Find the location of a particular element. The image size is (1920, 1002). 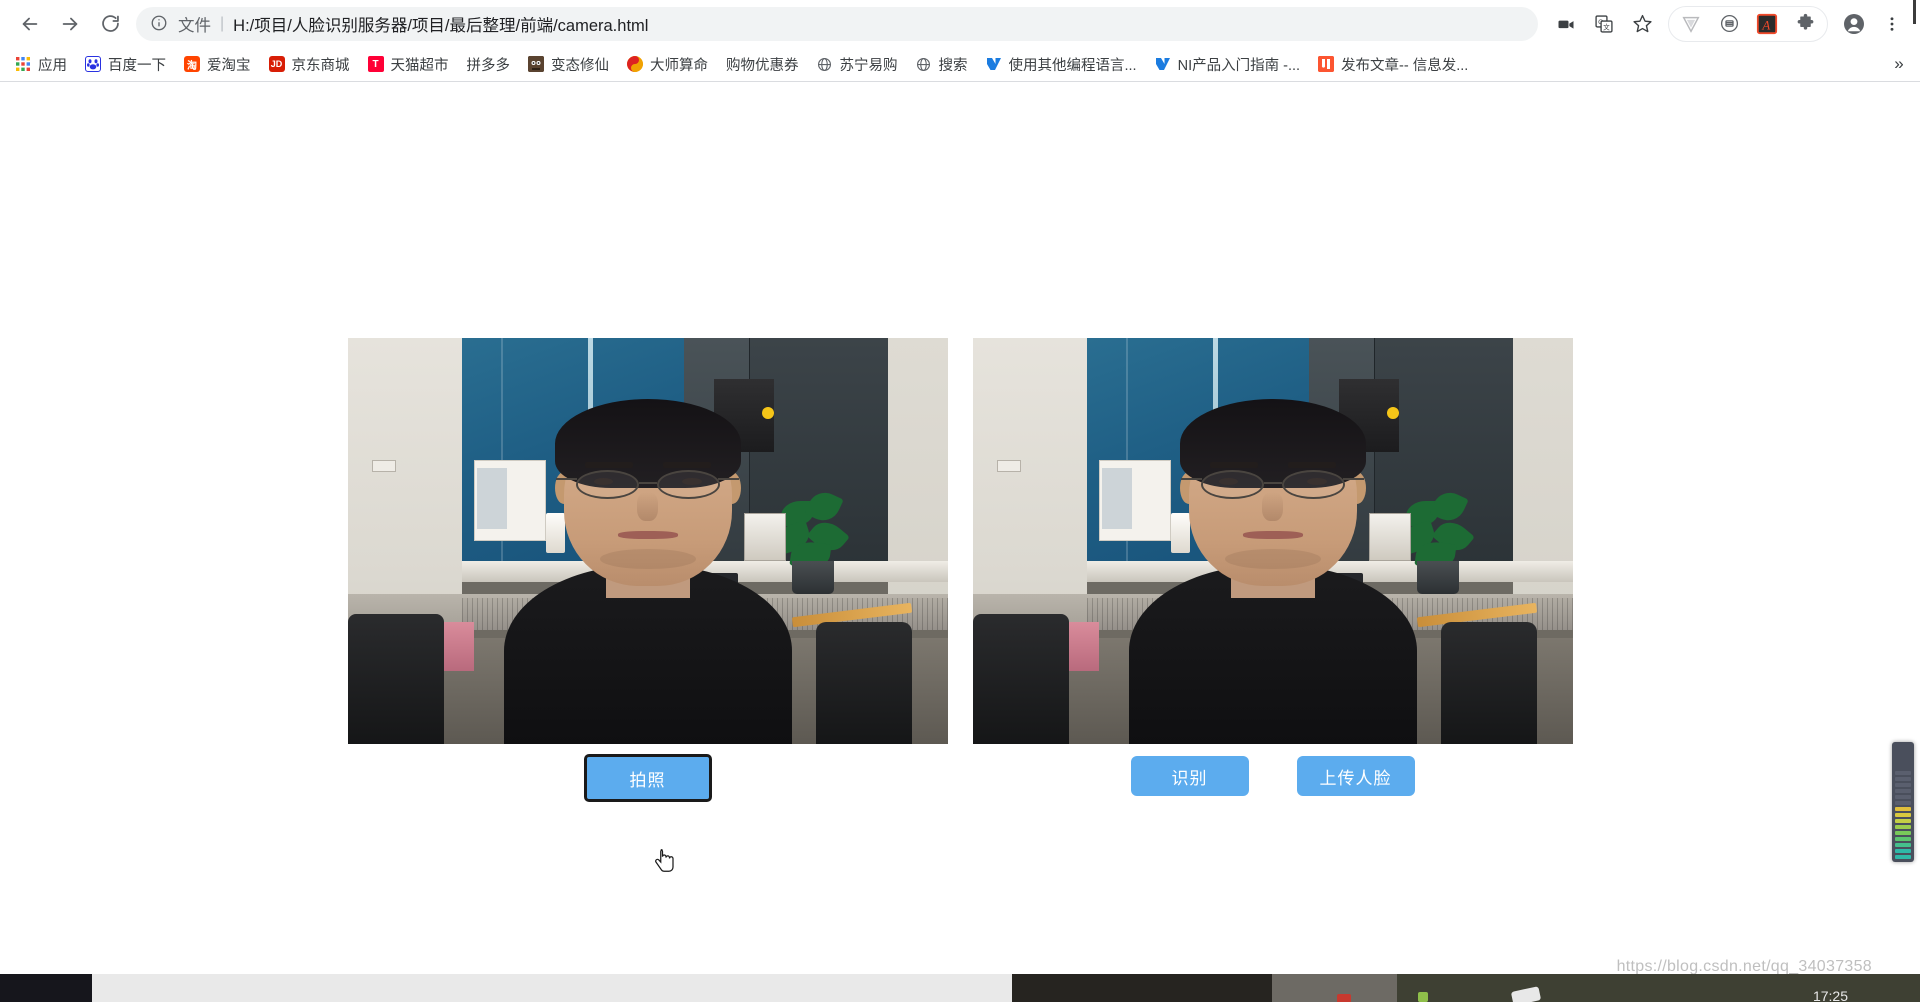

url-scheme-label: 文件 is located at coordinates (194, 25).